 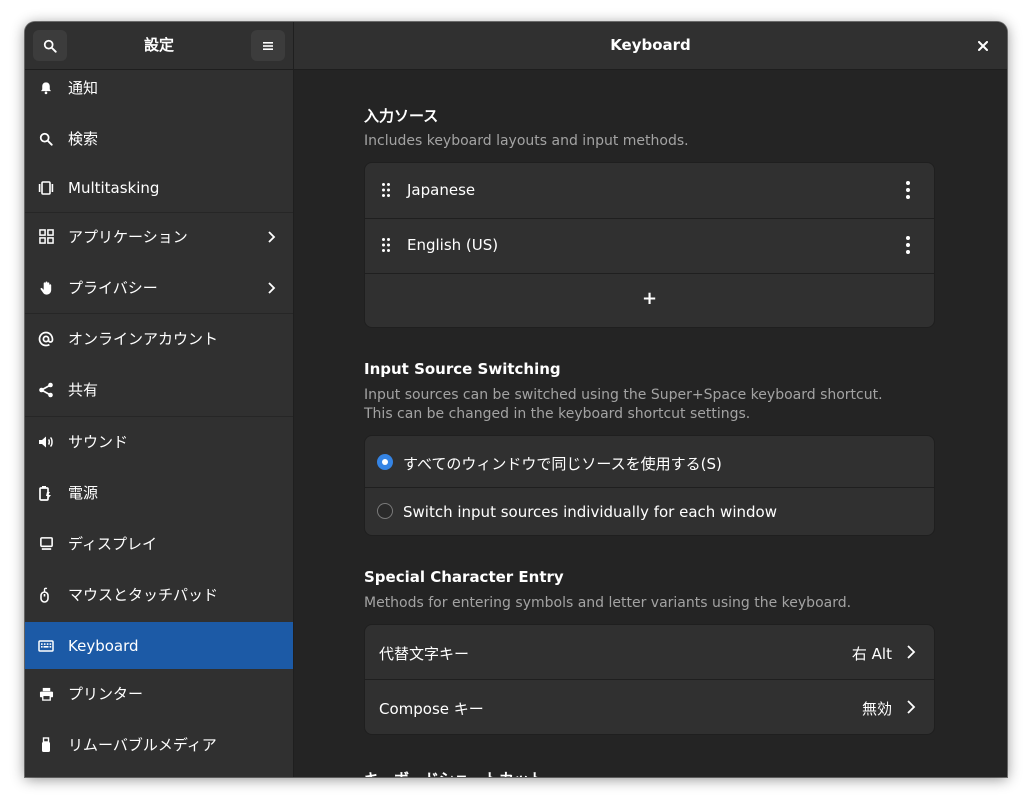 I want to click on alternate-chars-key-value: 右 Alt, so click(x=871, y=654).